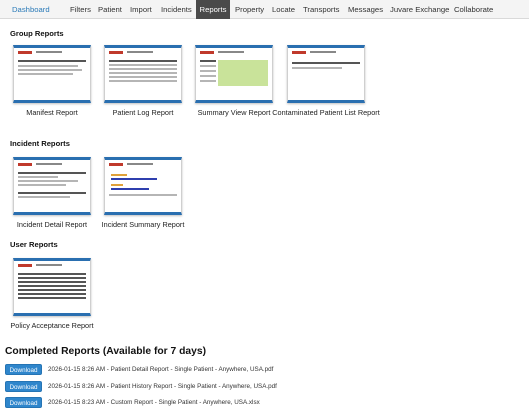  Describe the element at coordinates (106, 351) in the screenshot. I see `completed-reports-heading: Completed Reports (Available for 7 days)` at that location.